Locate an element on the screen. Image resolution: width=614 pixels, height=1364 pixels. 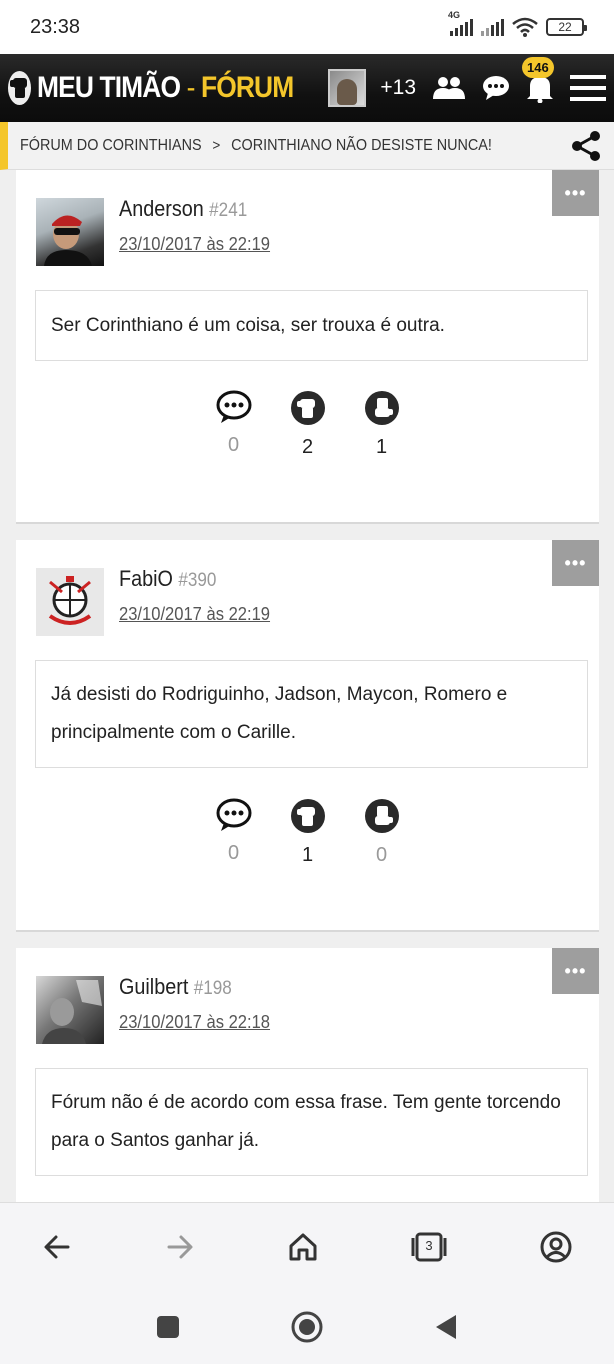
status-time: 23:38 is located at coordinates (55, 26).